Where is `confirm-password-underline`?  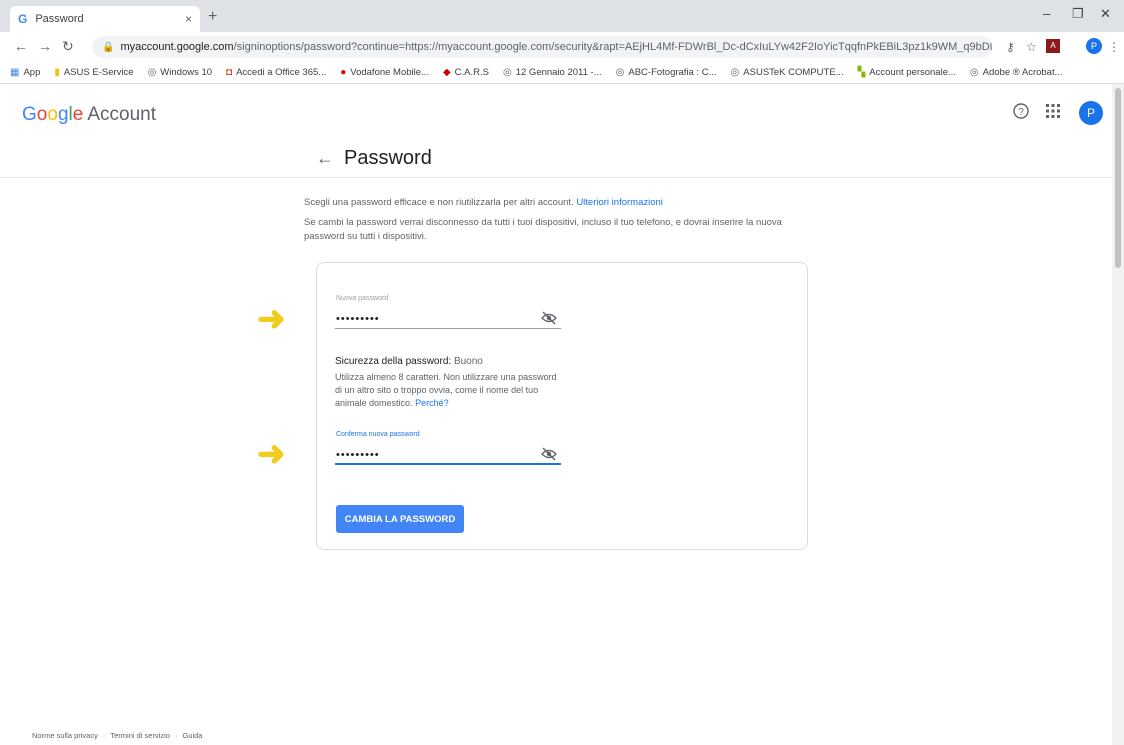 confirm-password-underline is located at coordinates (448, 464).